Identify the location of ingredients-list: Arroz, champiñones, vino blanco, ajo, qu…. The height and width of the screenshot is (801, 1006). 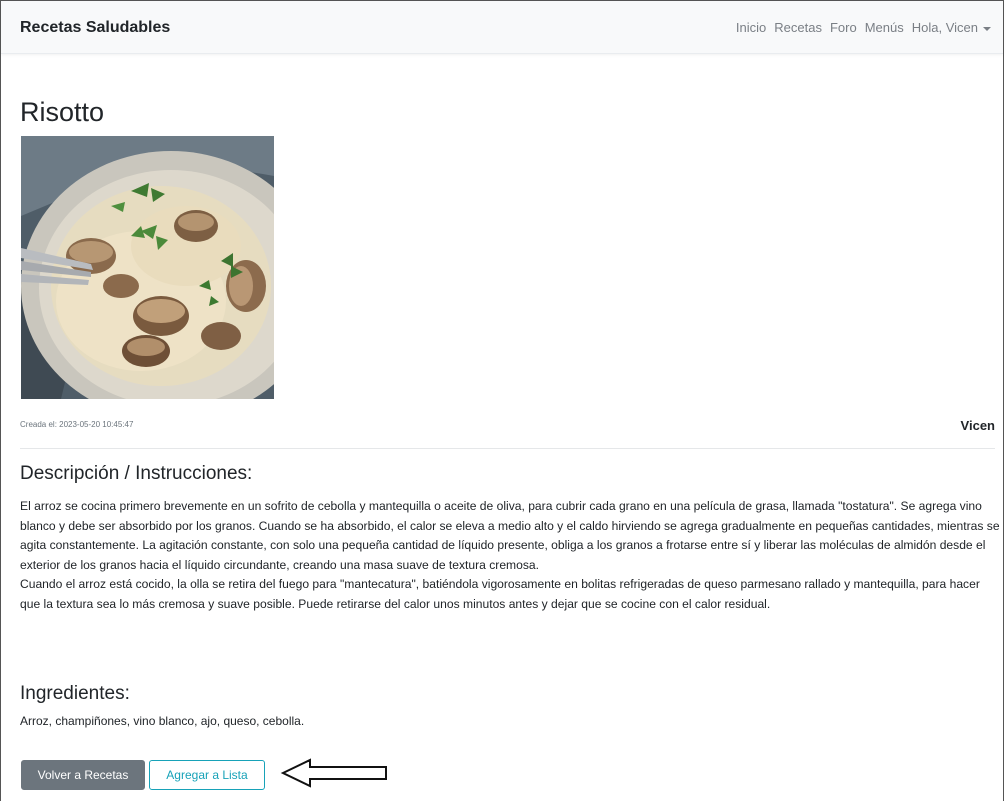
(162, 721).